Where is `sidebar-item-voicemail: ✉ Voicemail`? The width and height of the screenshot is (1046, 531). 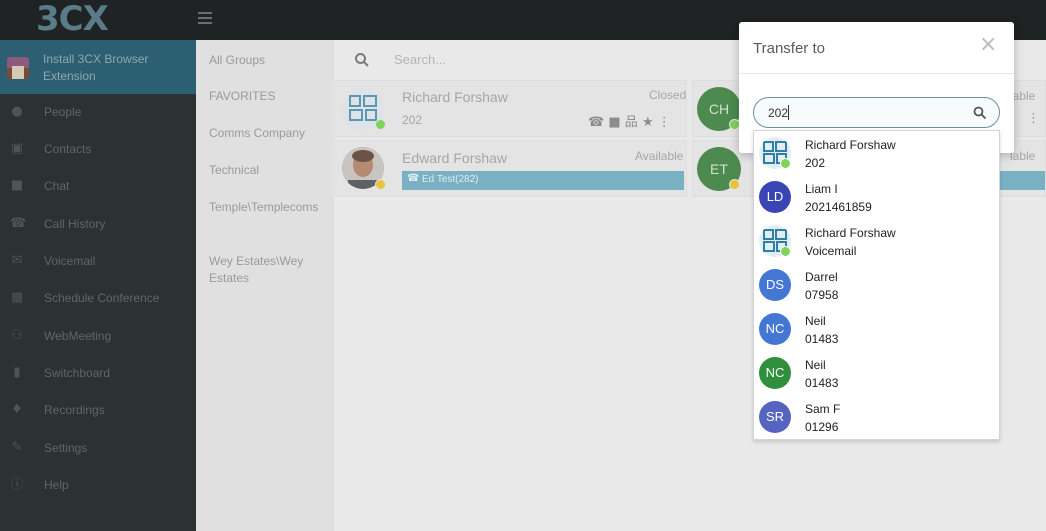 sidebar-item-voicemail: ✉ Voicemail is located at coordinates (98, 261).